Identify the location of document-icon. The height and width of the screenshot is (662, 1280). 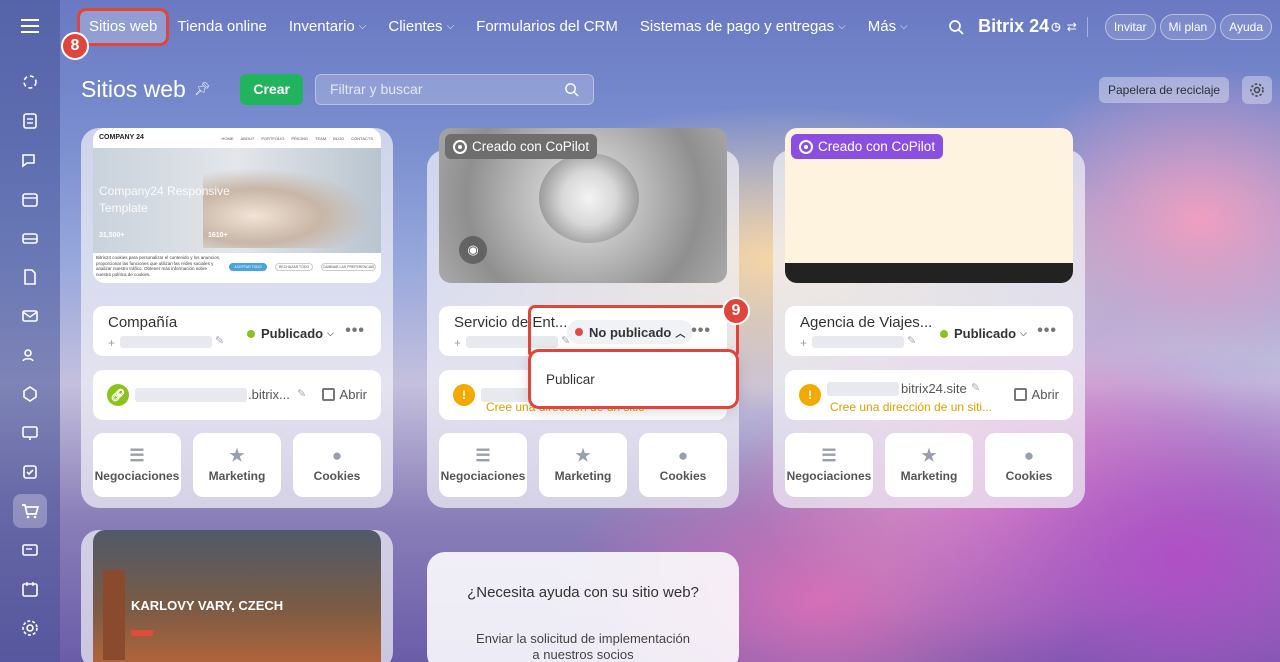
(30, 277).